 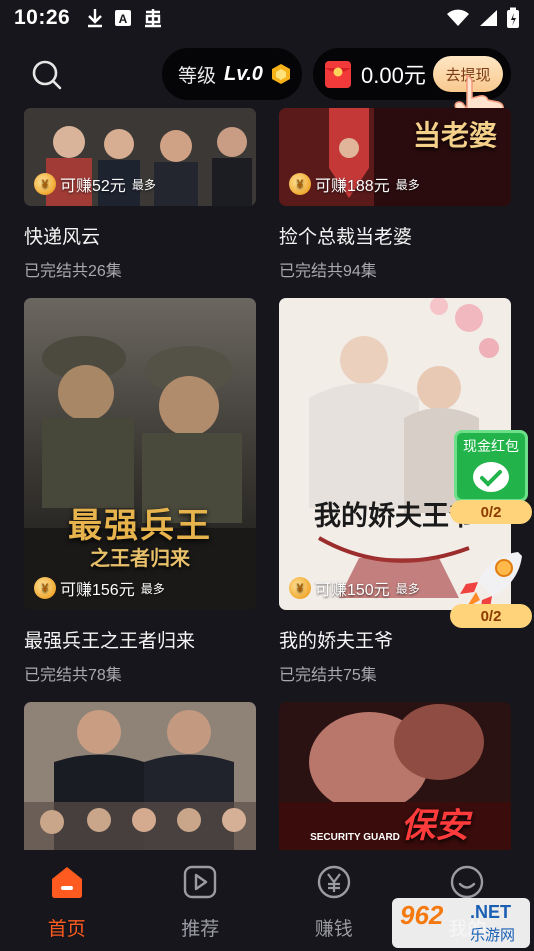 I want to click on hexagon-coin-icon, so click(x=280, y=74).